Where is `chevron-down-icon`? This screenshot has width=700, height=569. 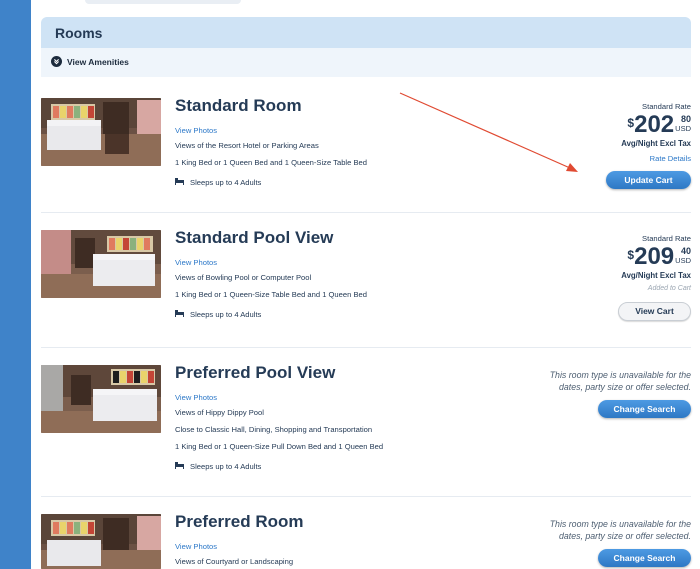 chevron-down-icon is located at coordinates (56, 61).